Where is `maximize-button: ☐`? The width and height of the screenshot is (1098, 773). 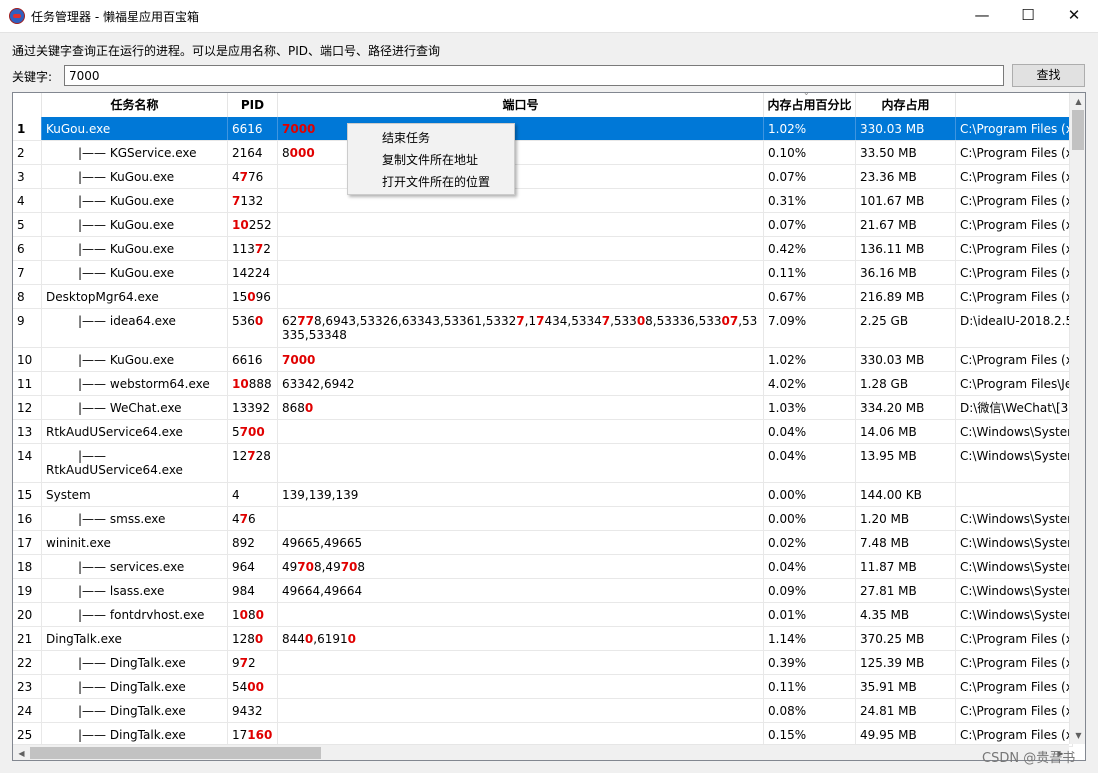 maximize-button: ☐ is located at coordinates (1028, 16).